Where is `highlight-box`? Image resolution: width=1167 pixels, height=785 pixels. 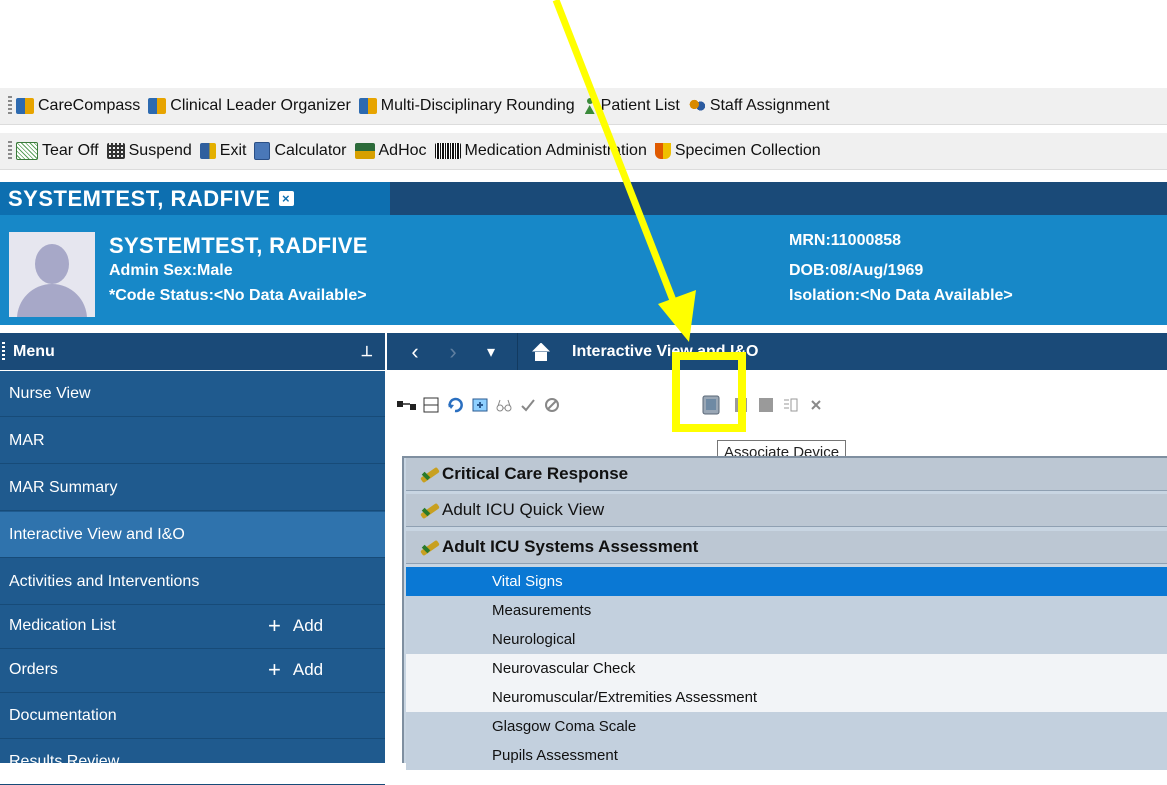
highlight-box is located at coordinates (709, 392).